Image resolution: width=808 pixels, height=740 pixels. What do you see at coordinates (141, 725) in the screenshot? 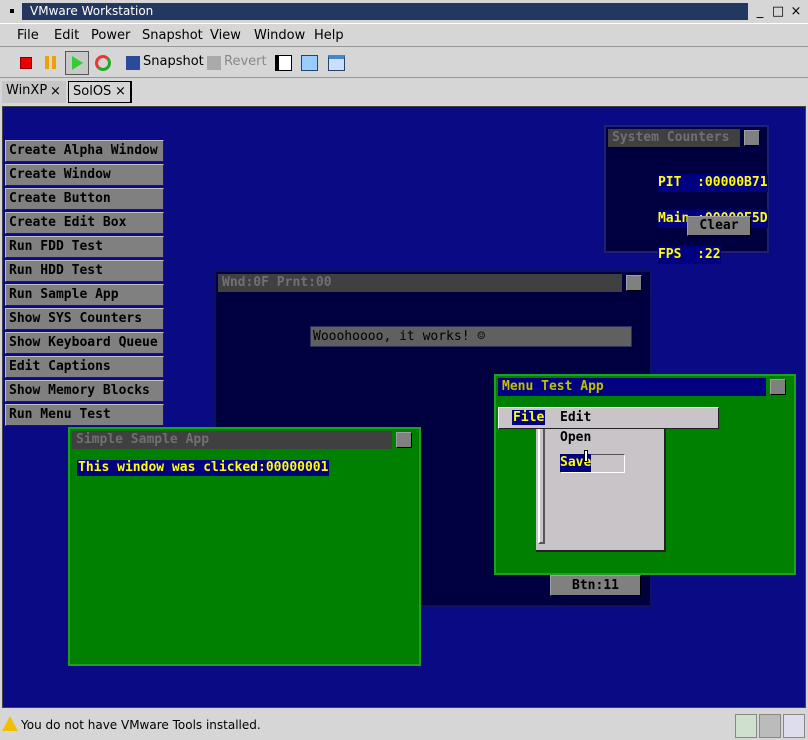
I see `status-message: You do not have VMware Tools installed.` at bounding box center [141, 725].